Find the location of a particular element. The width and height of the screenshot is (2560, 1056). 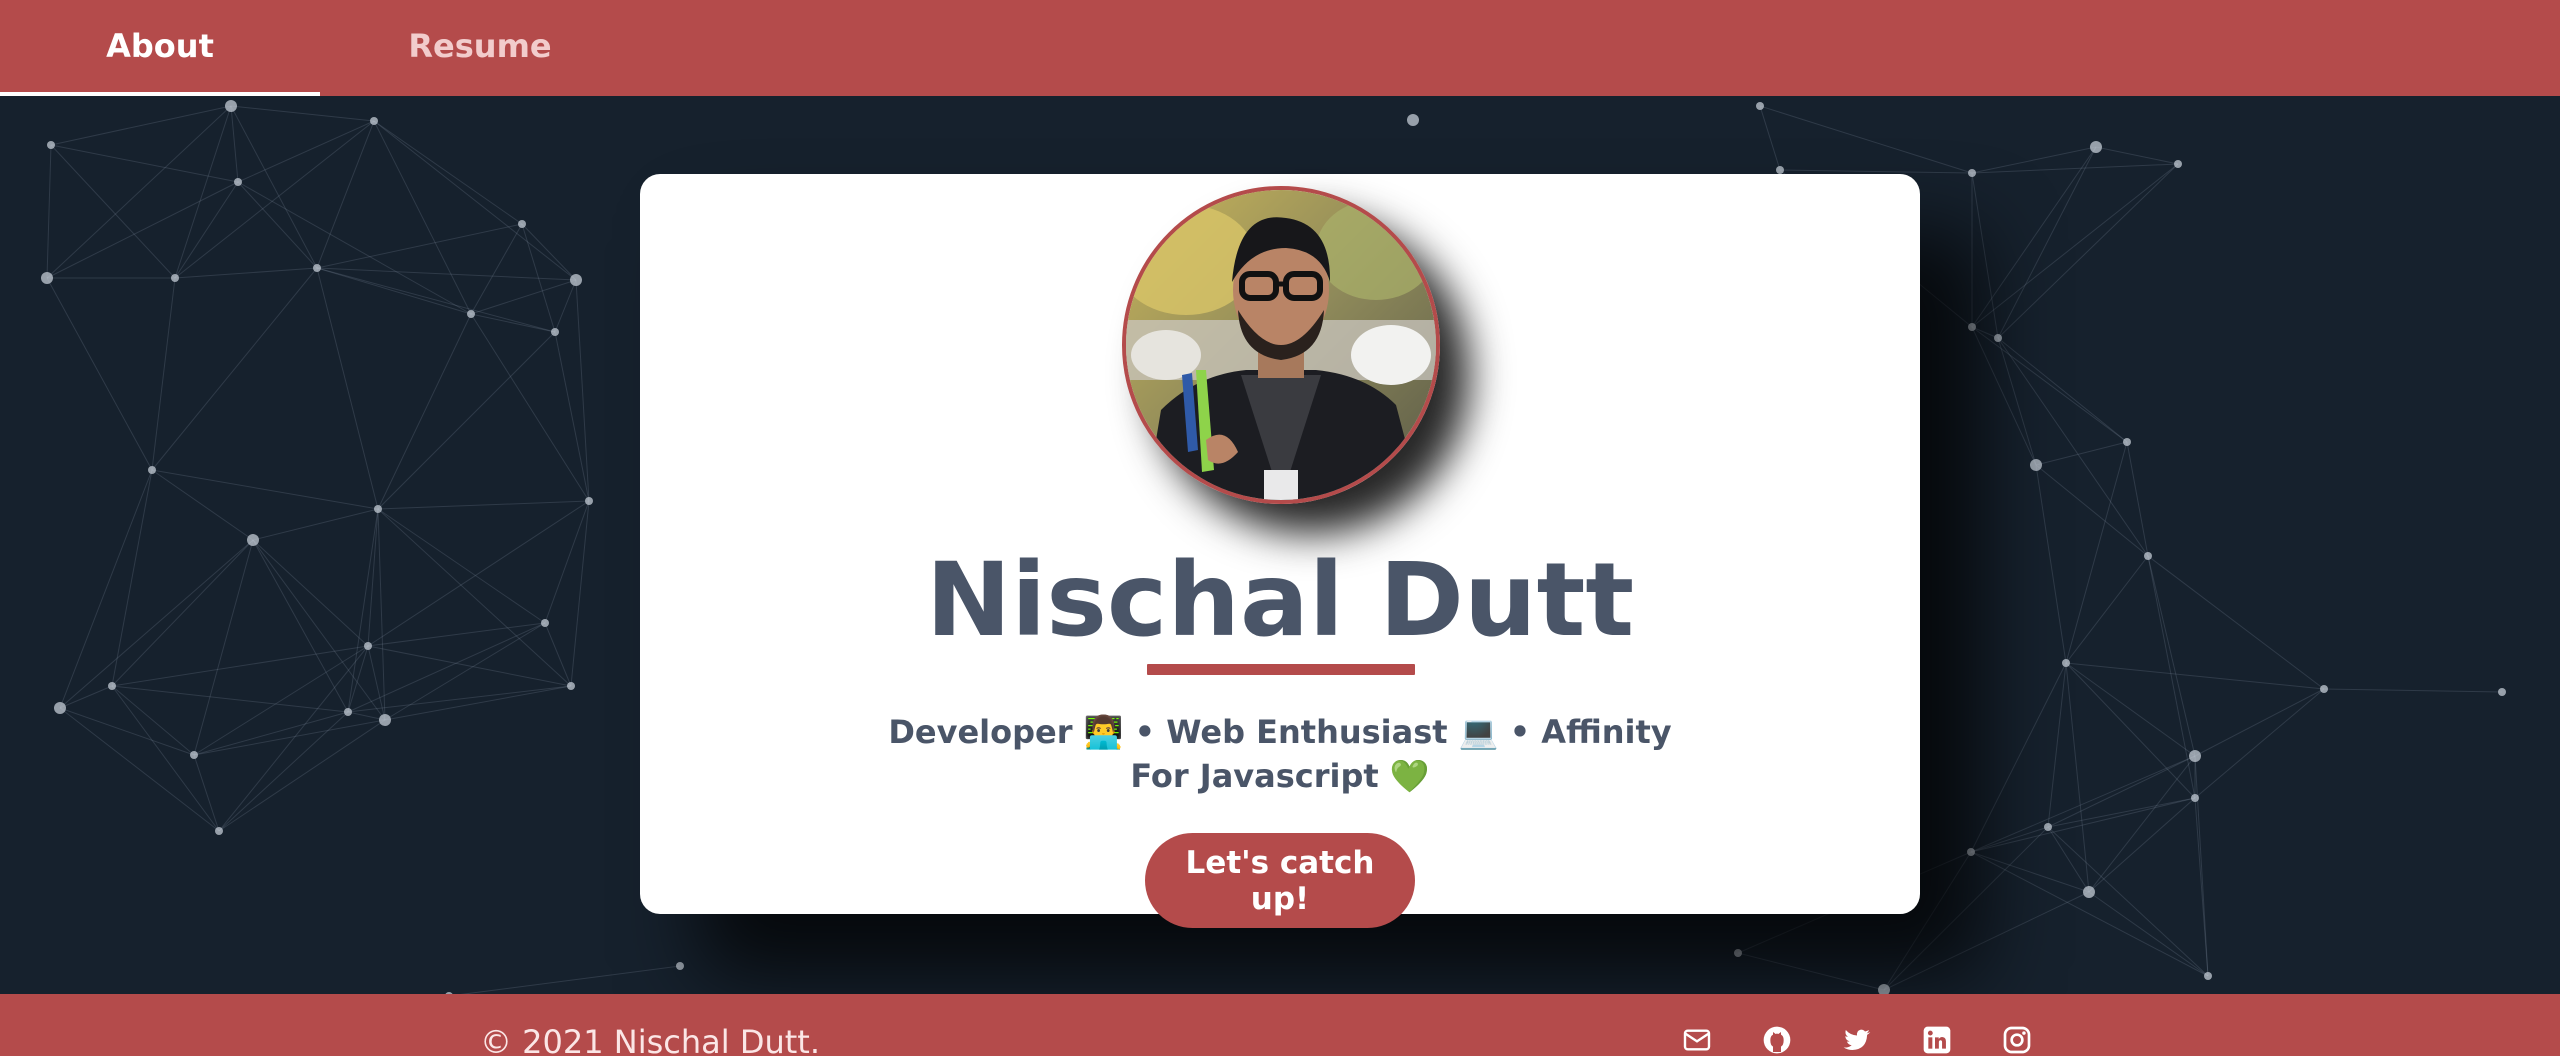

mail-icon is located at coordinates (1697, 1040).